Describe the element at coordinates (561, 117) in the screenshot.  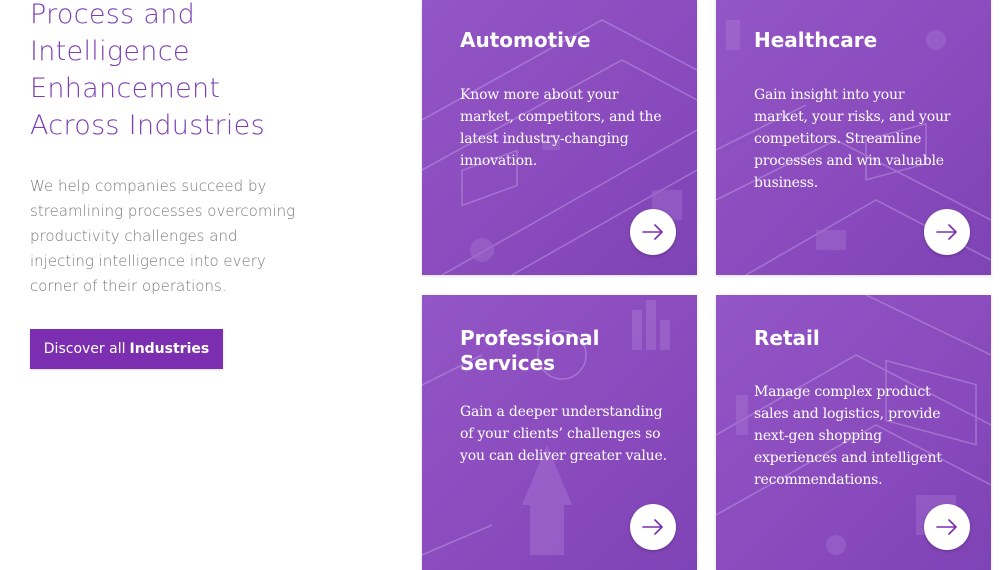
I see `card-text-line: market, competitors, and the` at that location.